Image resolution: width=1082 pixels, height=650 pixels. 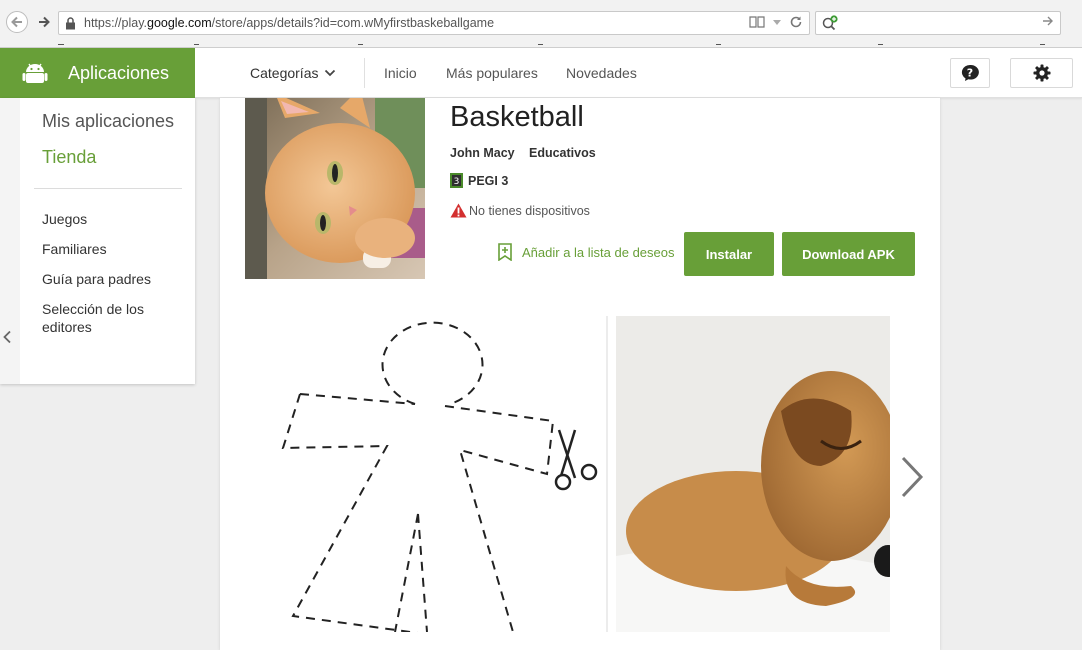 What do you see at coordinates (488, 180) in the screenshot?
I see `rating-label: PEGI 3` at bounding box center [488, 180].